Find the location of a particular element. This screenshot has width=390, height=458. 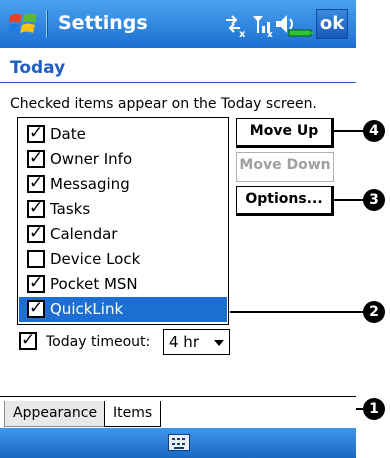

move-up-button: Move Up is located at coordinates (285, 133).